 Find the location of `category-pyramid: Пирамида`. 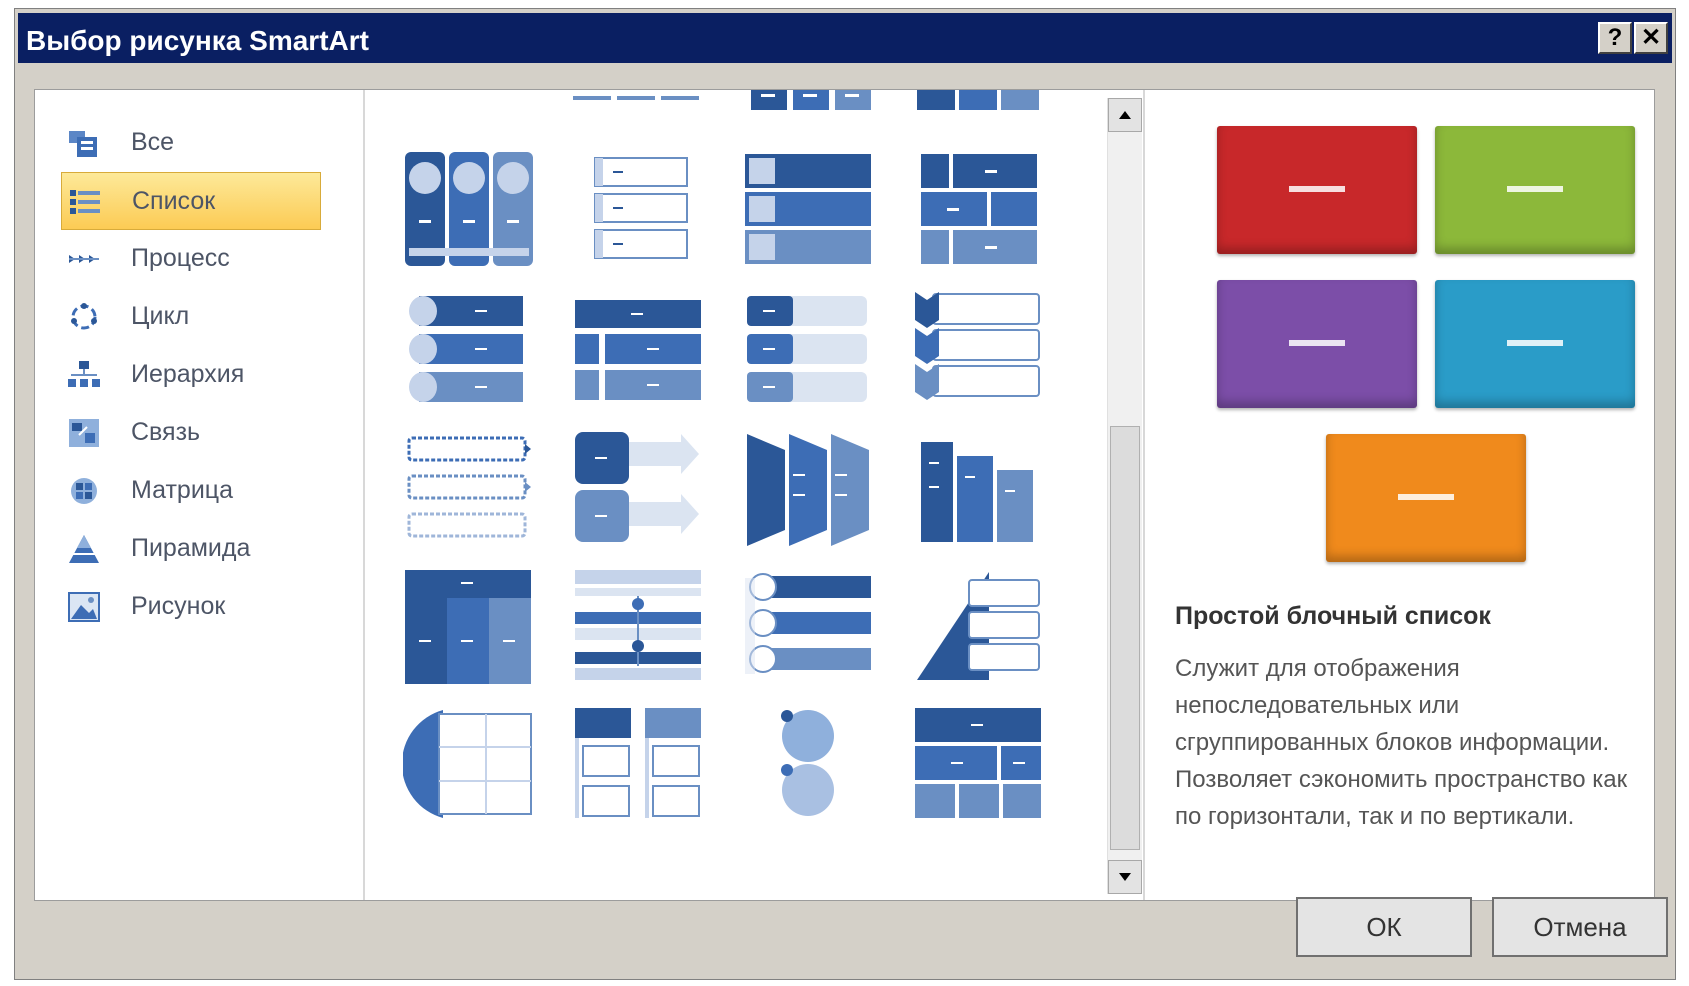

category-pyramid: Пирамида is located at coordinates (191, 549).